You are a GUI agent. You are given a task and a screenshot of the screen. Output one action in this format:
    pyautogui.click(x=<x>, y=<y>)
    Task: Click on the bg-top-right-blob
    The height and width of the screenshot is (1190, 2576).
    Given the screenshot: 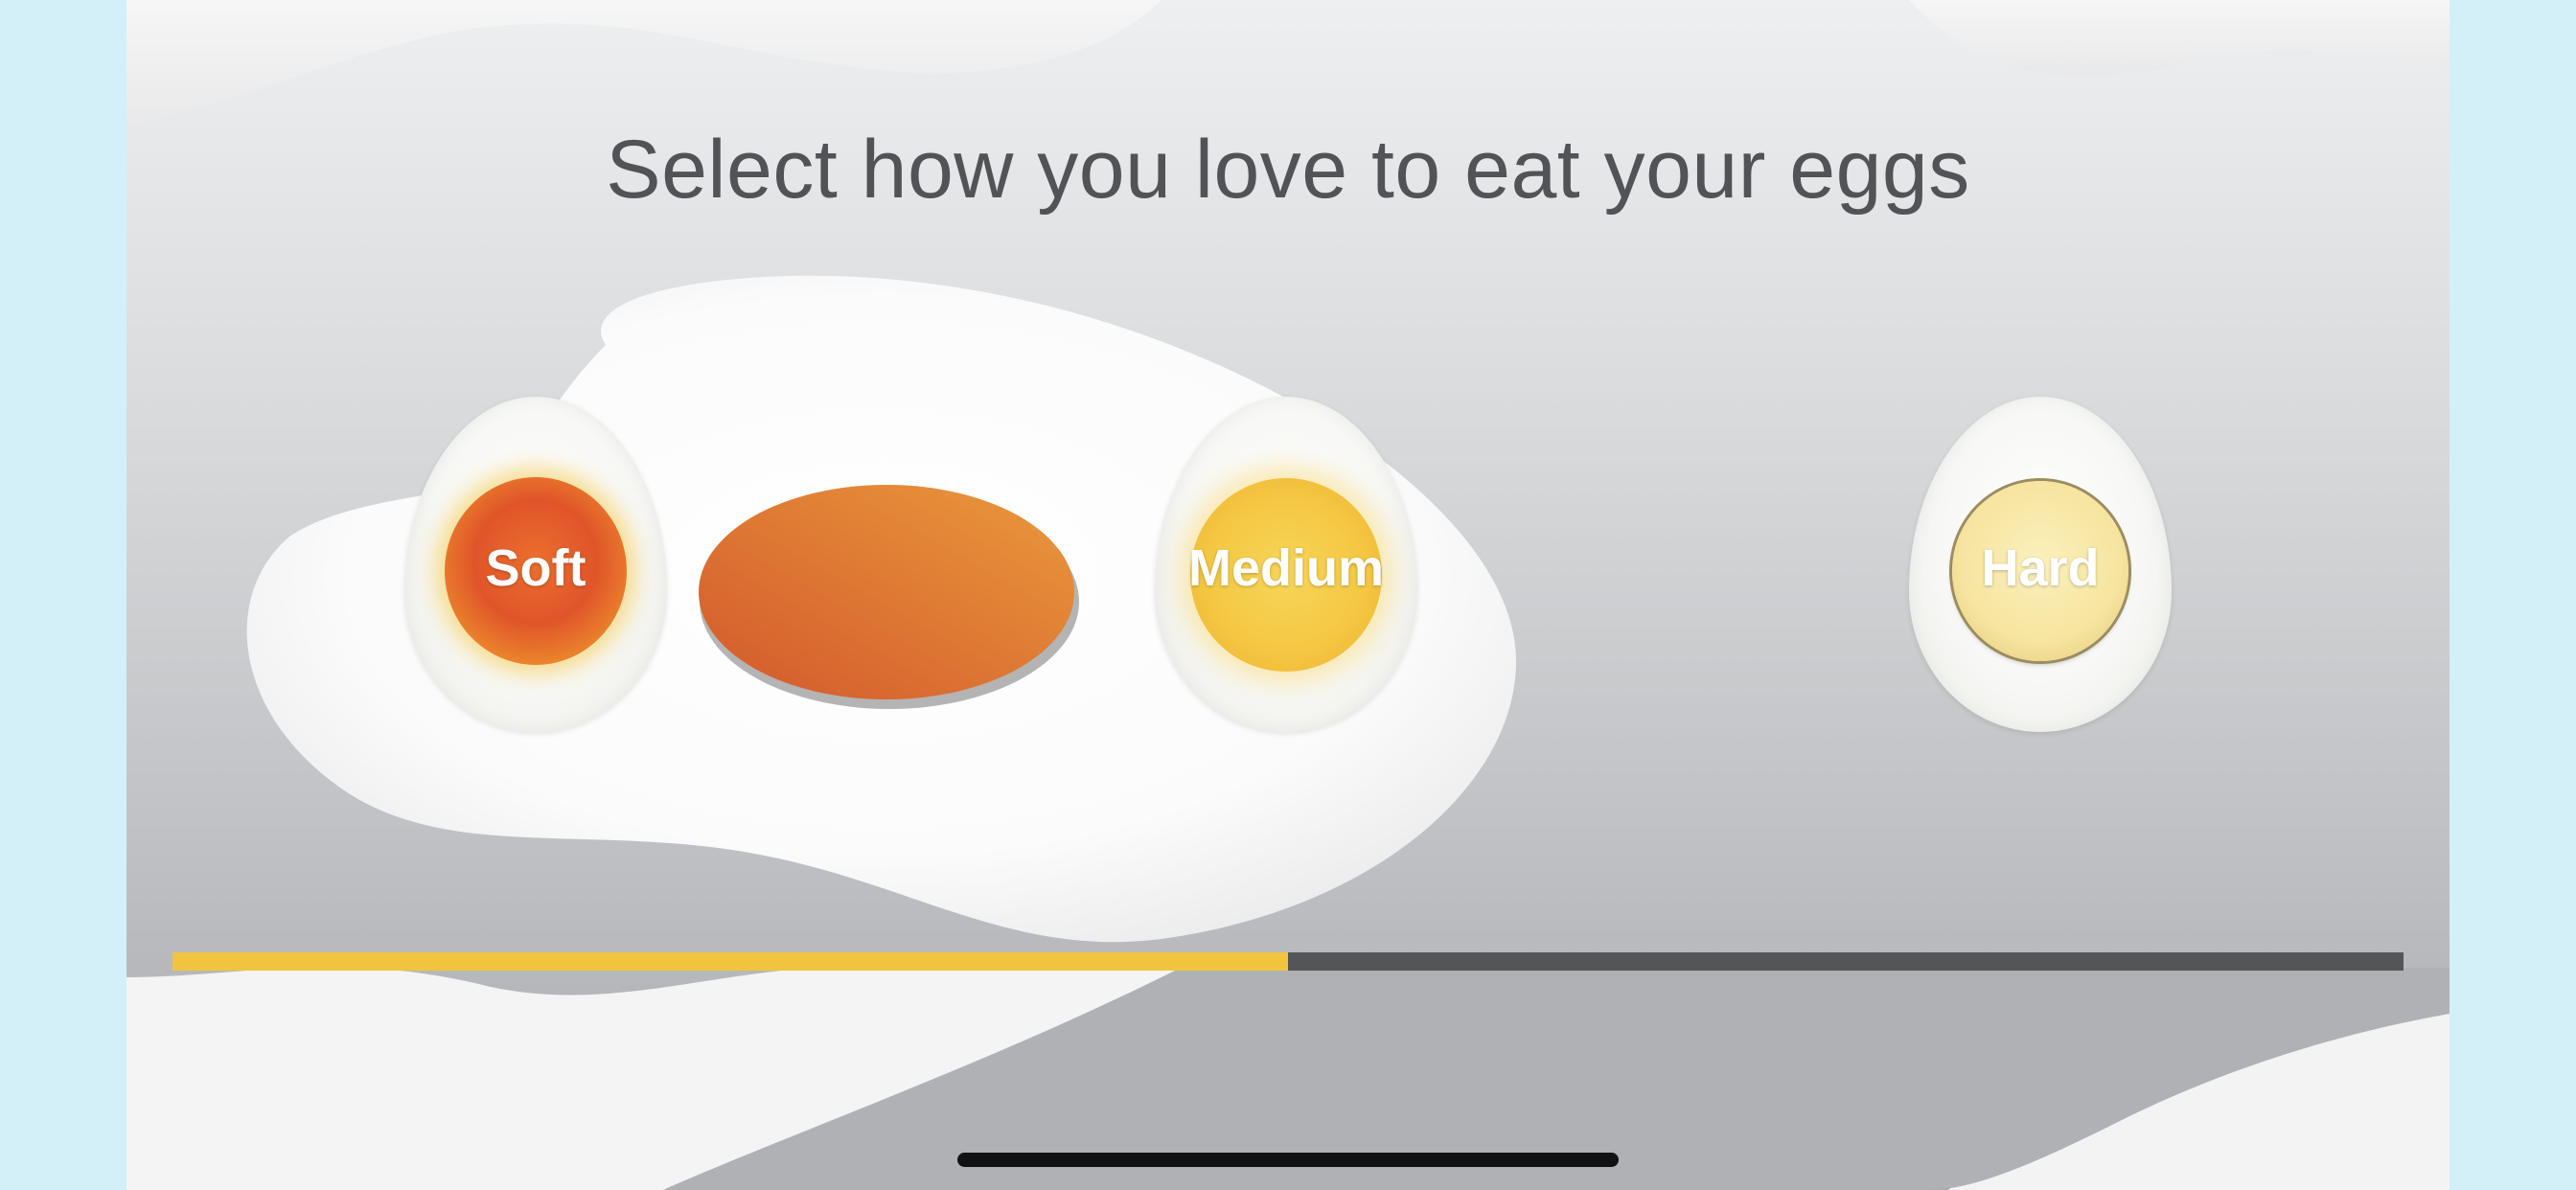 What is the action you would take?
    pyautogui.click(x=2179, y=38)
    